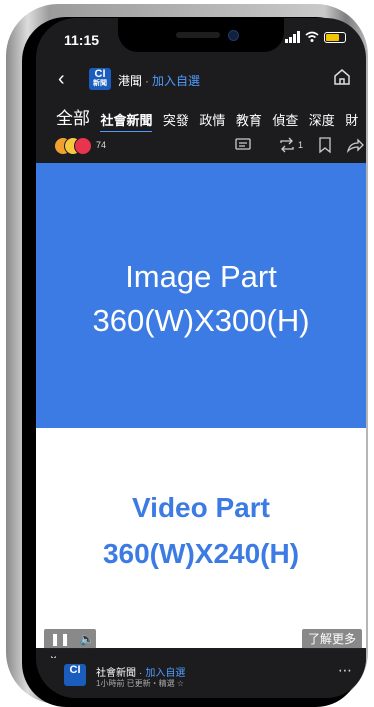  I want to click on learn-more-button: 了解更多, so click(331, 639).